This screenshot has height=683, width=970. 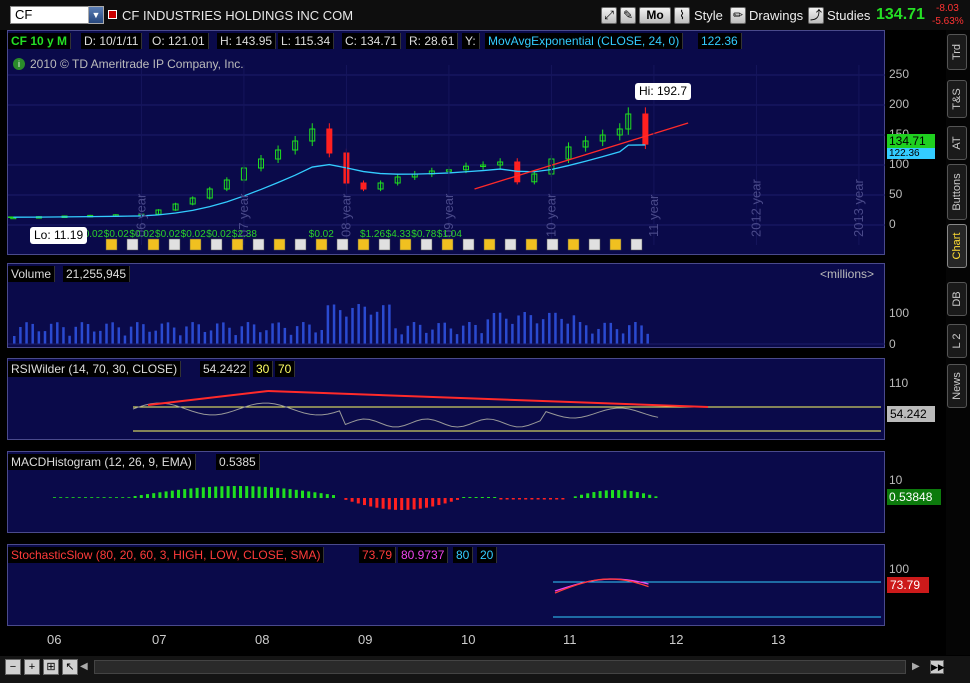 I want to click on volume-scale: 100 0, so click(x=913, y=307).